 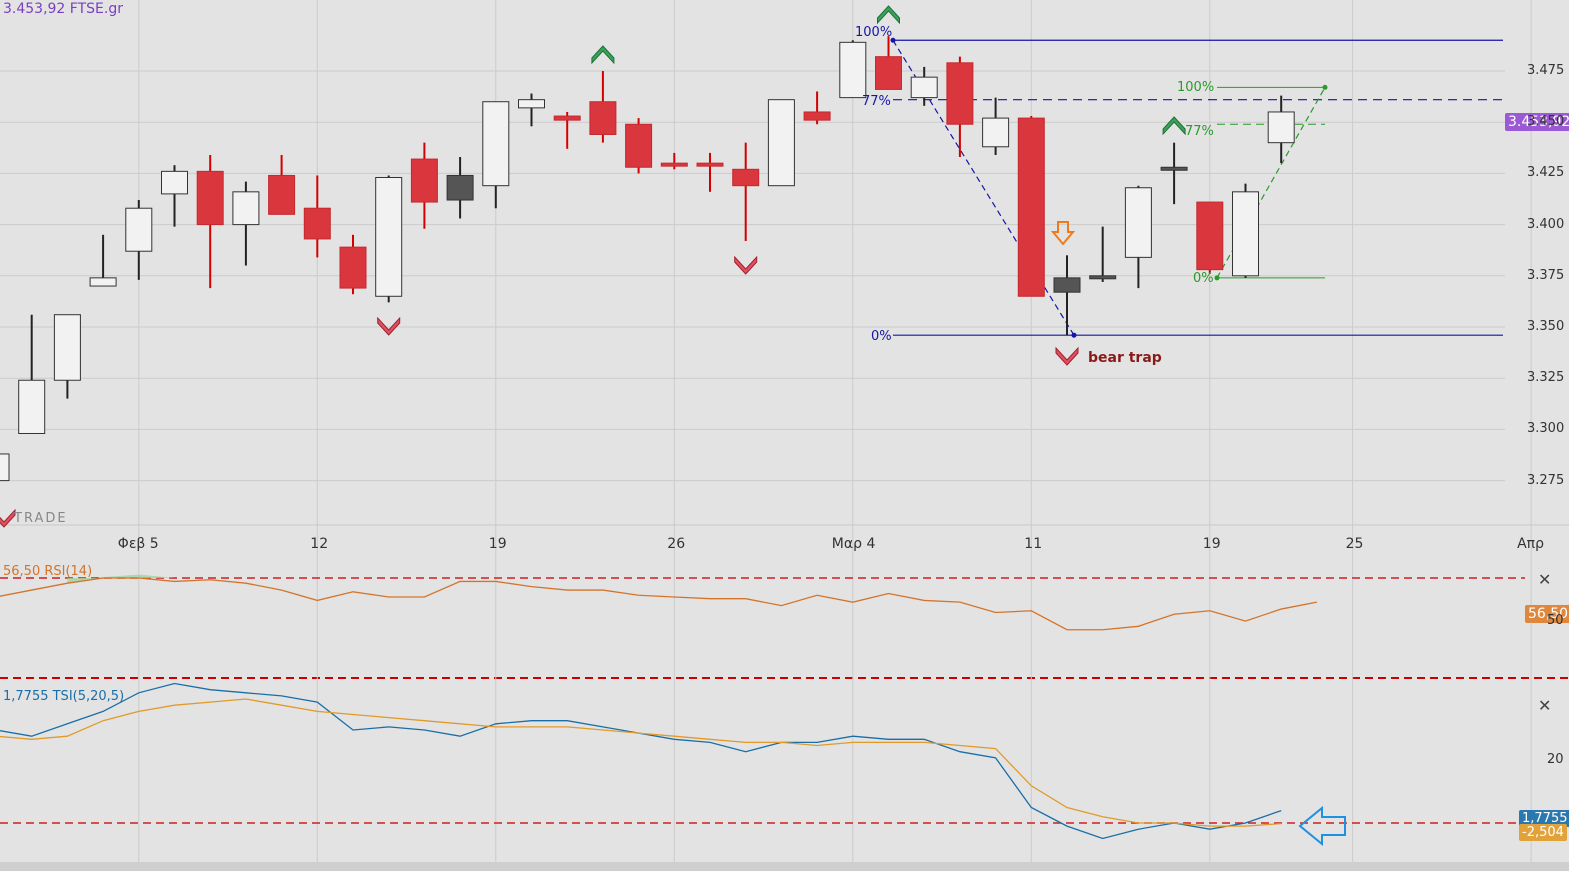 What do you see at coordinates (1544, 705) in the screenshot?
I see `close-tsi-icon: ✕` at bounding box center [1544, 705].